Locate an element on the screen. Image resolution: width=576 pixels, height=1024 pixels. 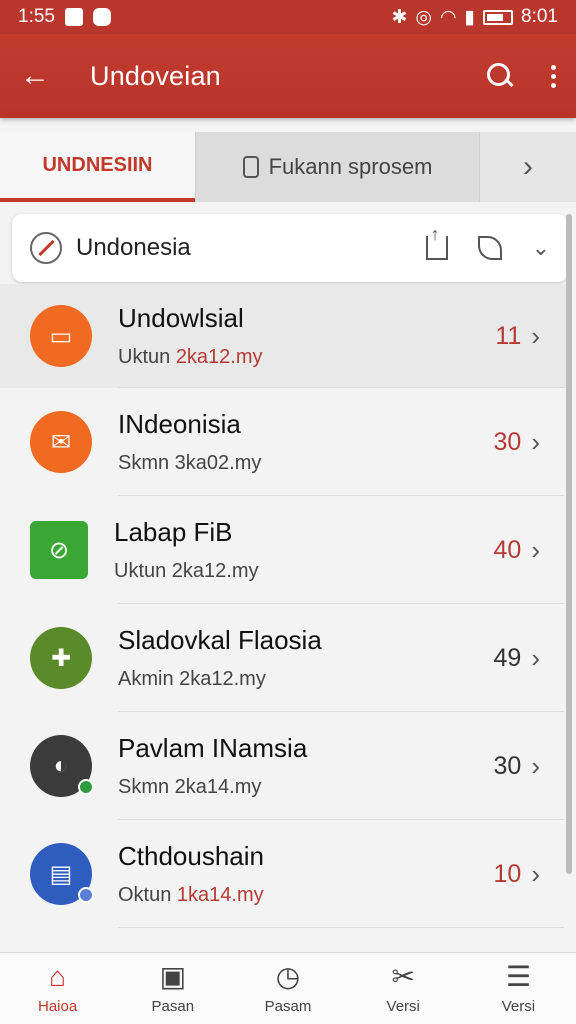
item-count: 11 › is located at coordinates (517, 336).